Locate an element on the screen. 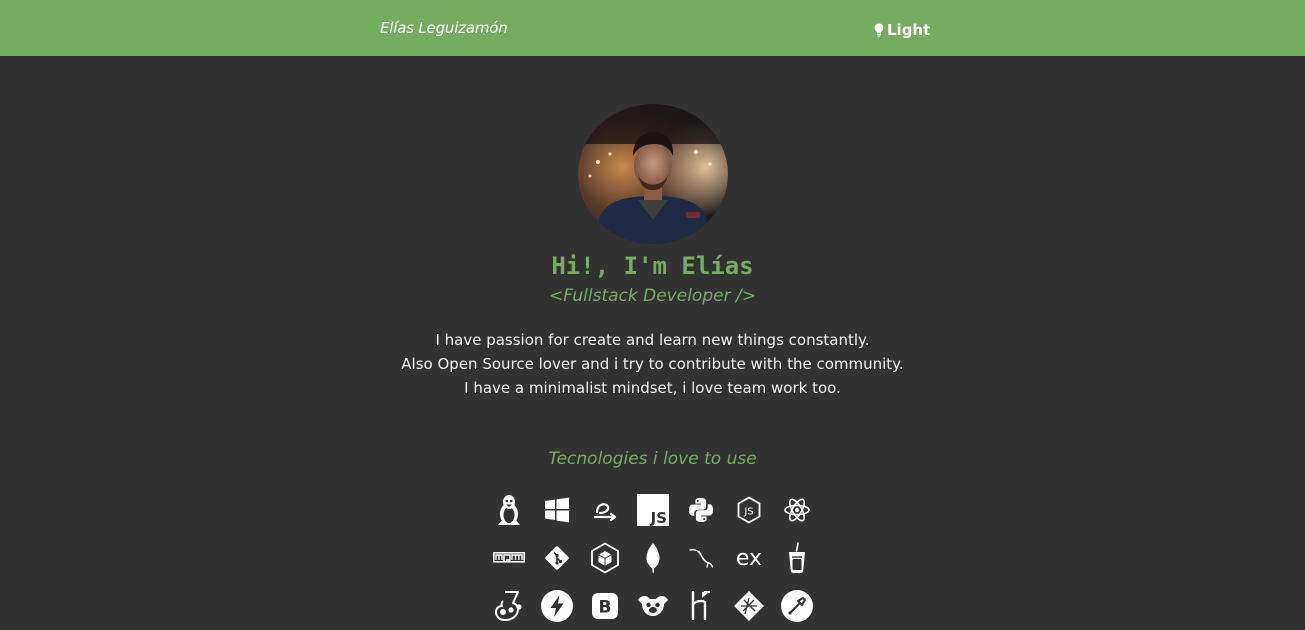 The image size is (1305, 630). theme-toggle-button: Light is located at coordinates (902, 30).